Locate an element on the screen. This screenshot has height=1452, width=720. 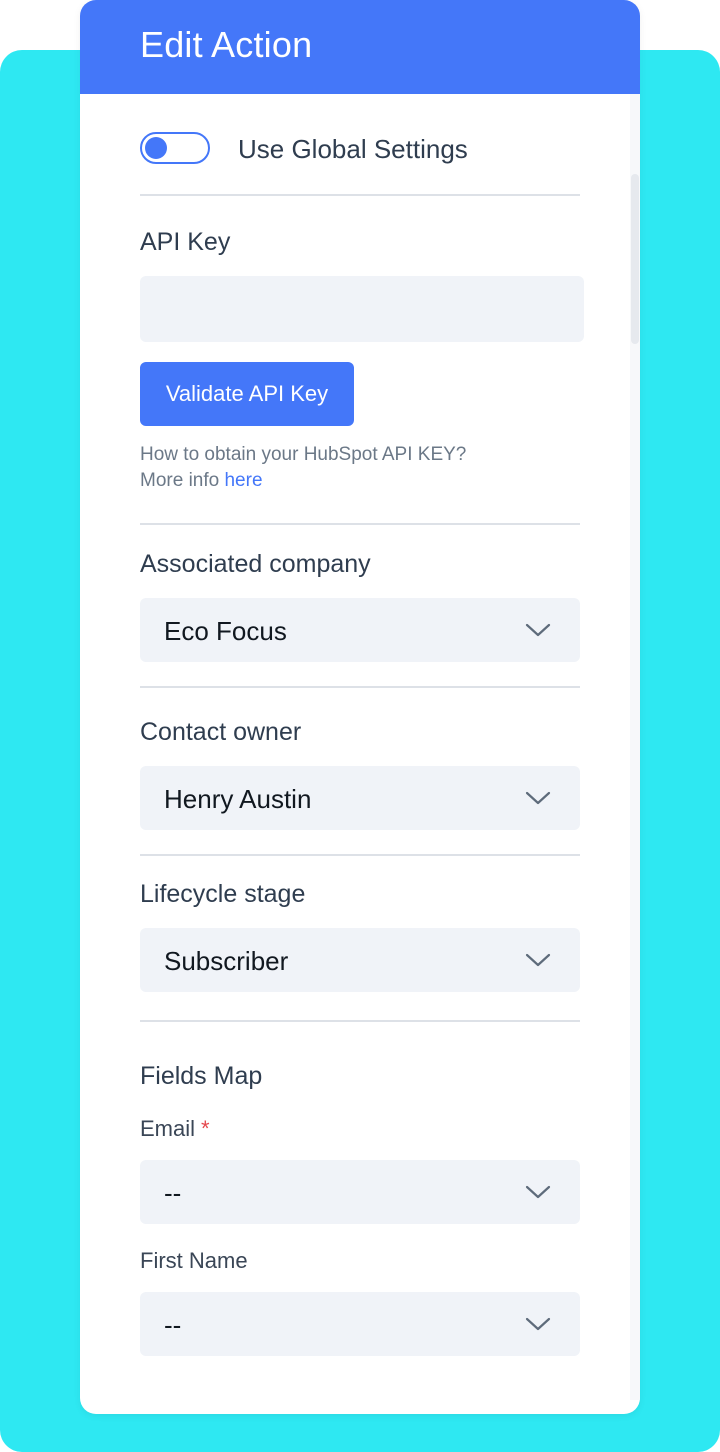
email-field-select: -- is located at coordinates (360, 1192).